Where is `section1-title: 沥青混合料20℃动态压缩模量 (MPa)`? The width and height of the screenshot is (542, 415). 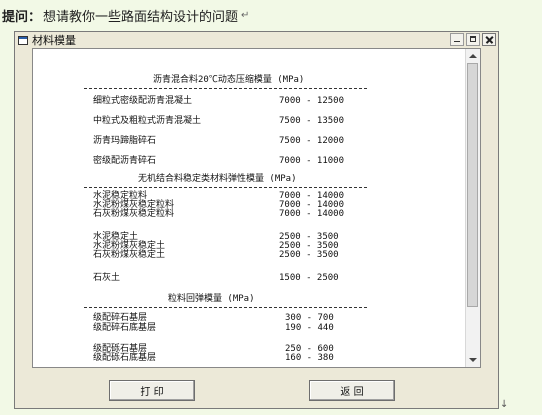 section1-title: 沥青混合料20℃动态压缩模量 (MPa) is located at coordinates (229, 80).